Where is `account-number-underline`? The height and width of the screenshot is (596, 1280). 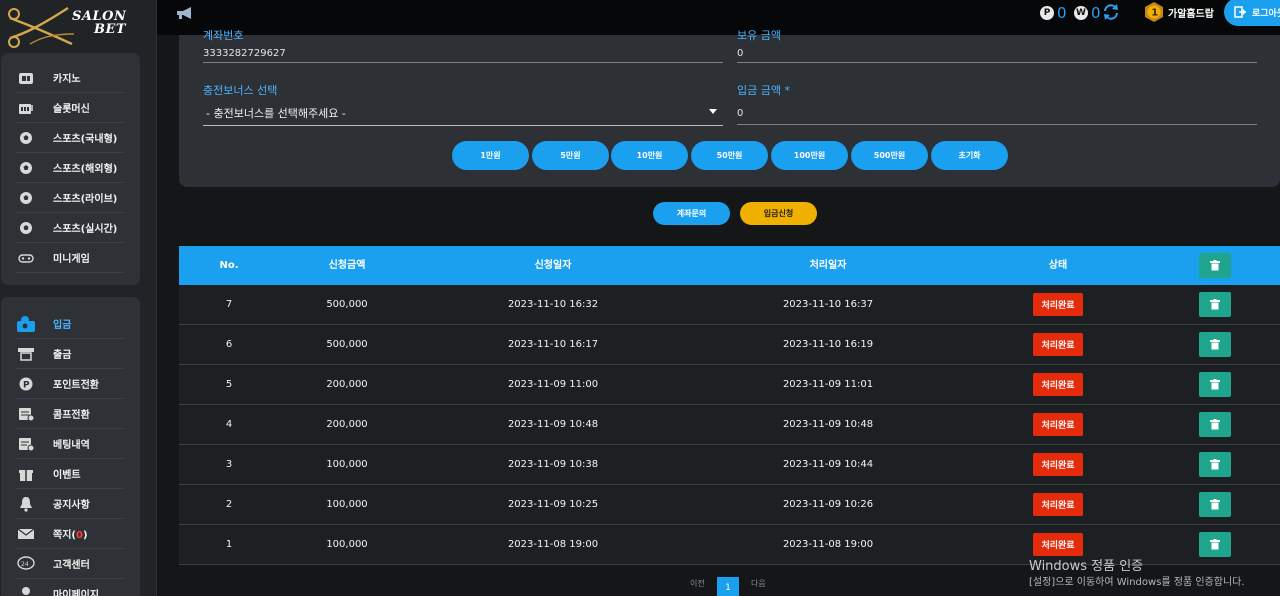 account-number-underline is located at coordinates (463, 62).